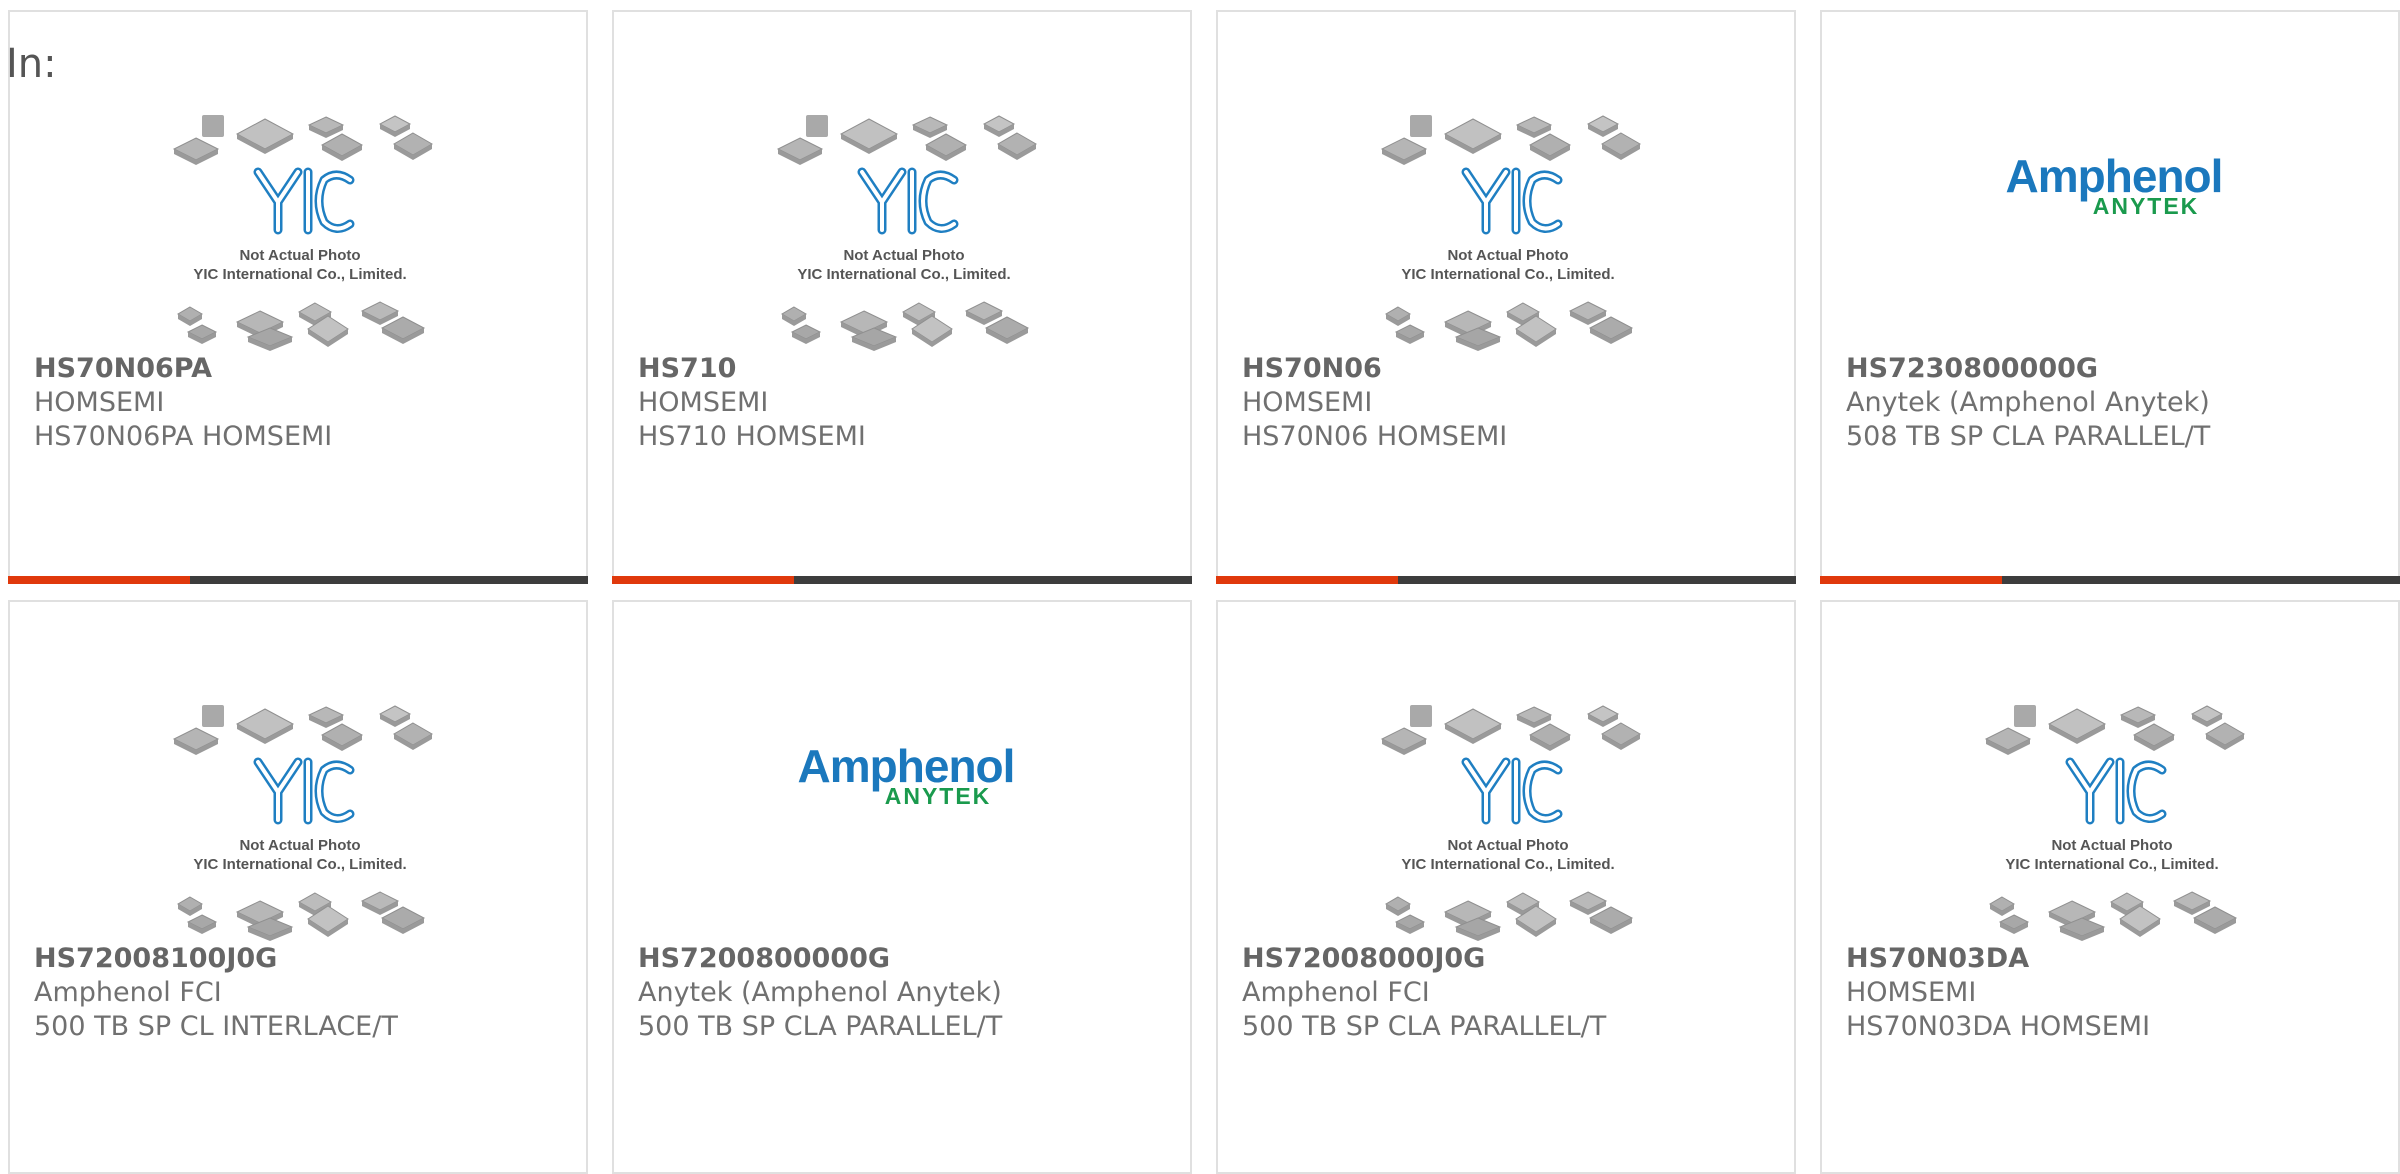 The width and height of the screenshot is (2400, 1174). Describe the element at coordinates (1513, 959) in the screenshot. I see `part-number-link: HS72008000J0G` at that location.